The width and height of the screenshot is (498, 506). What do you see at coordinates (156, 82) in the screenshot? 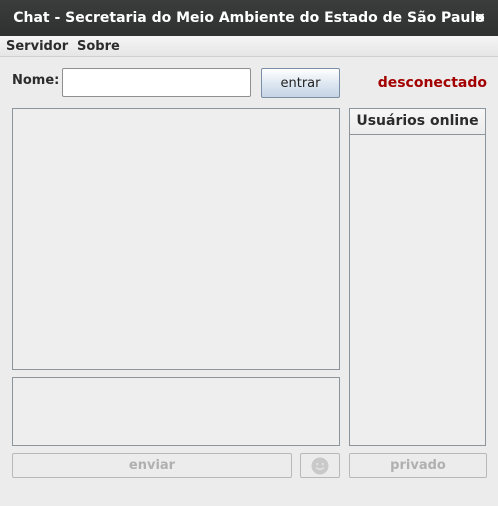
I see `name-input` at bounding box center [156, 82].